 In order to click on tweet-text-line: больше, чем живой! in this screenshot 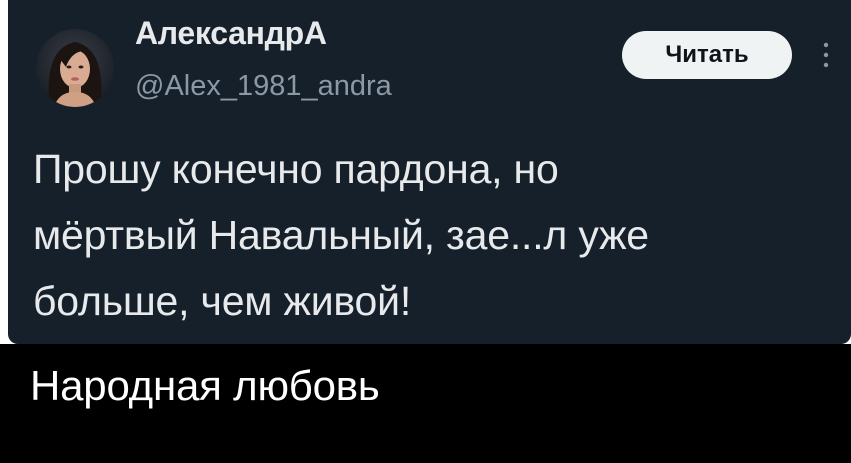, I will do `click(222, 301)`.